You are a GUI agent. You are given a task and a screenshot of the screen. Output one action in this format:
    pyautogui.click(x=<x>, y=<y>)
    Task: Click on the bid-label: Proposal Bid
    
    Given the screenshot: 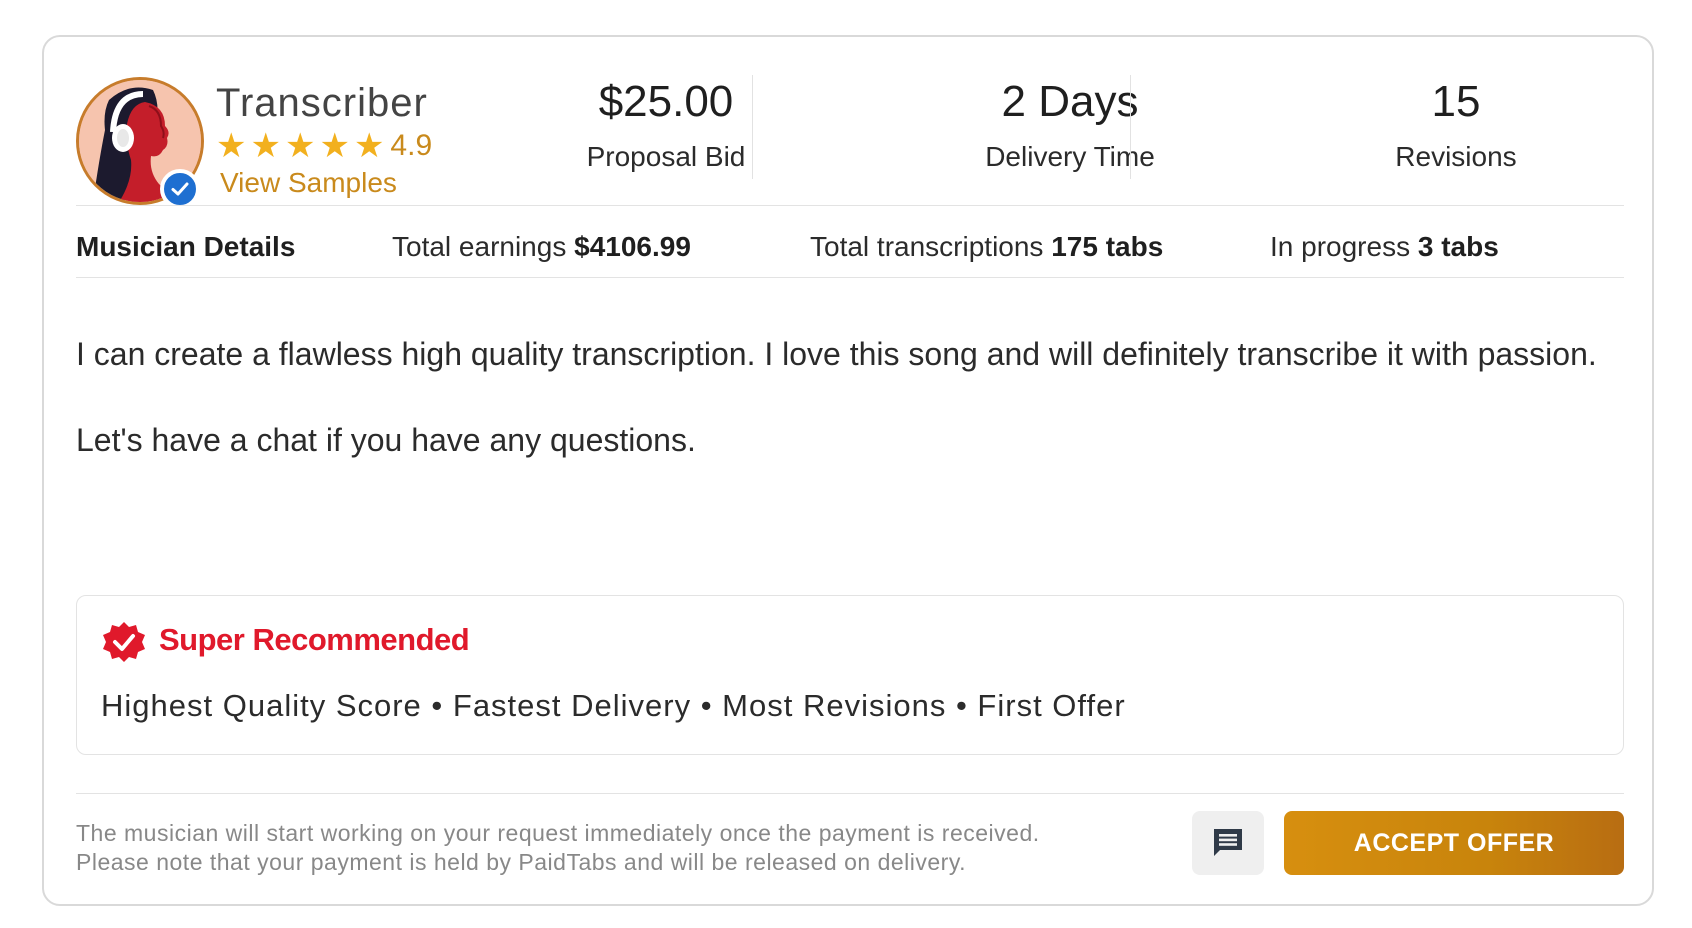 What is the action you would take?
    pyautogui.click(x=666, y=156)
    